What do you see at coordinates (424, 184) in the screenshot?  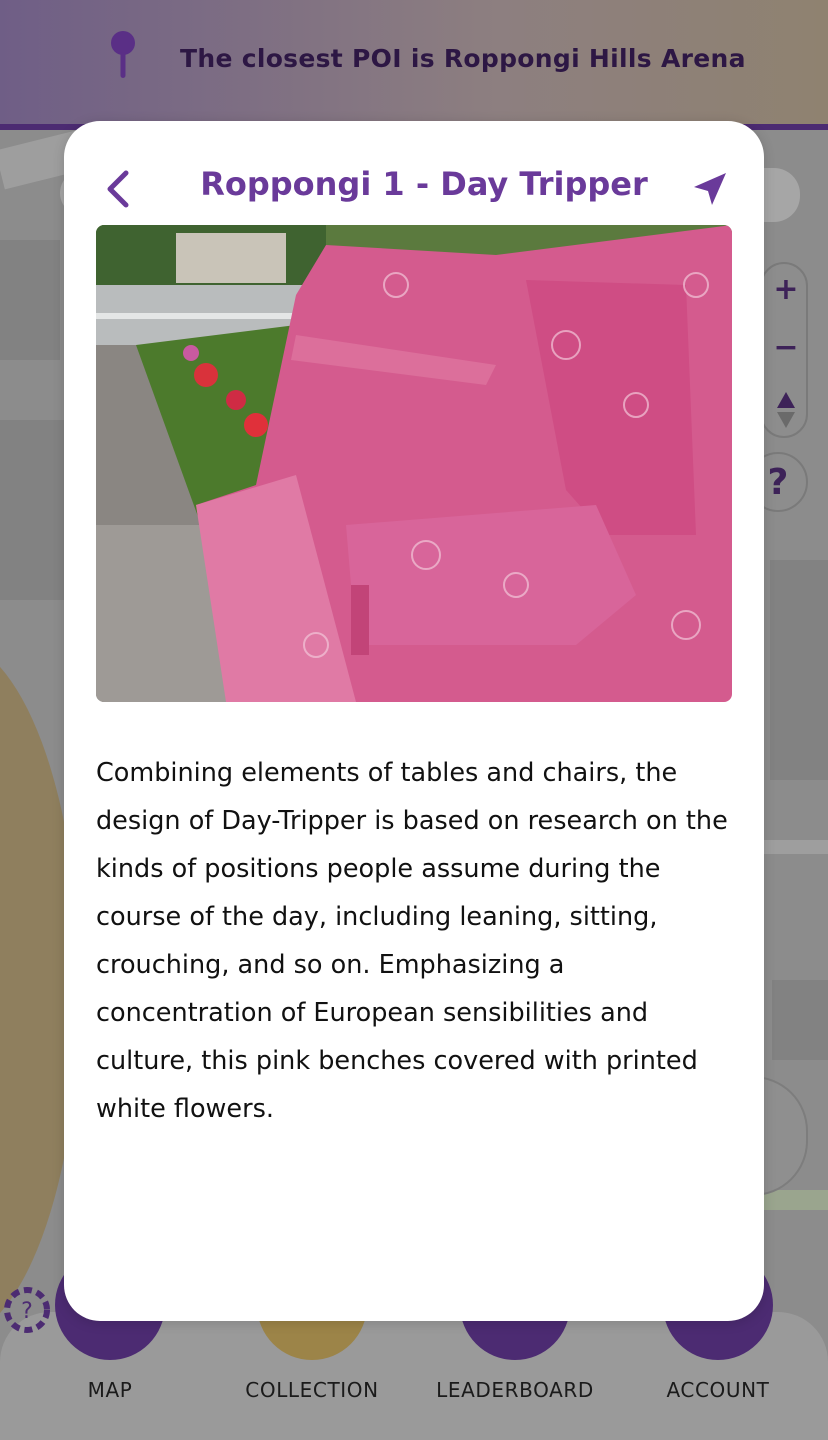 I see `poi-title: Roppongi 1 - Day Tripper` at bounding box center [424, 184].